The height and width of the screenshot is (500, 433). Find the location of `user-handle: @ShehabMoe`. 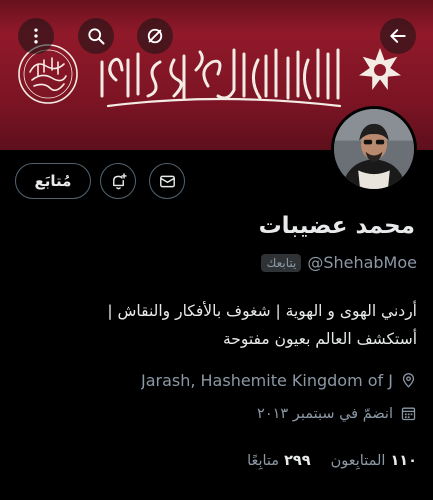

user-handle: @ShehabMoe is located at coordinates (362, 262).